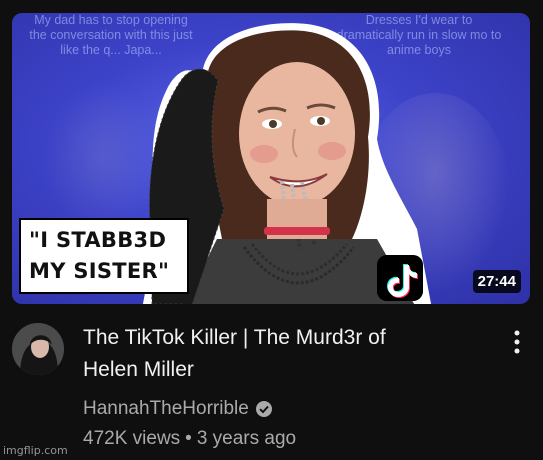 This screenshot has height=460, width=543. I want to click on video-stats: 472K views • 3 years ago, so click(189, 439).